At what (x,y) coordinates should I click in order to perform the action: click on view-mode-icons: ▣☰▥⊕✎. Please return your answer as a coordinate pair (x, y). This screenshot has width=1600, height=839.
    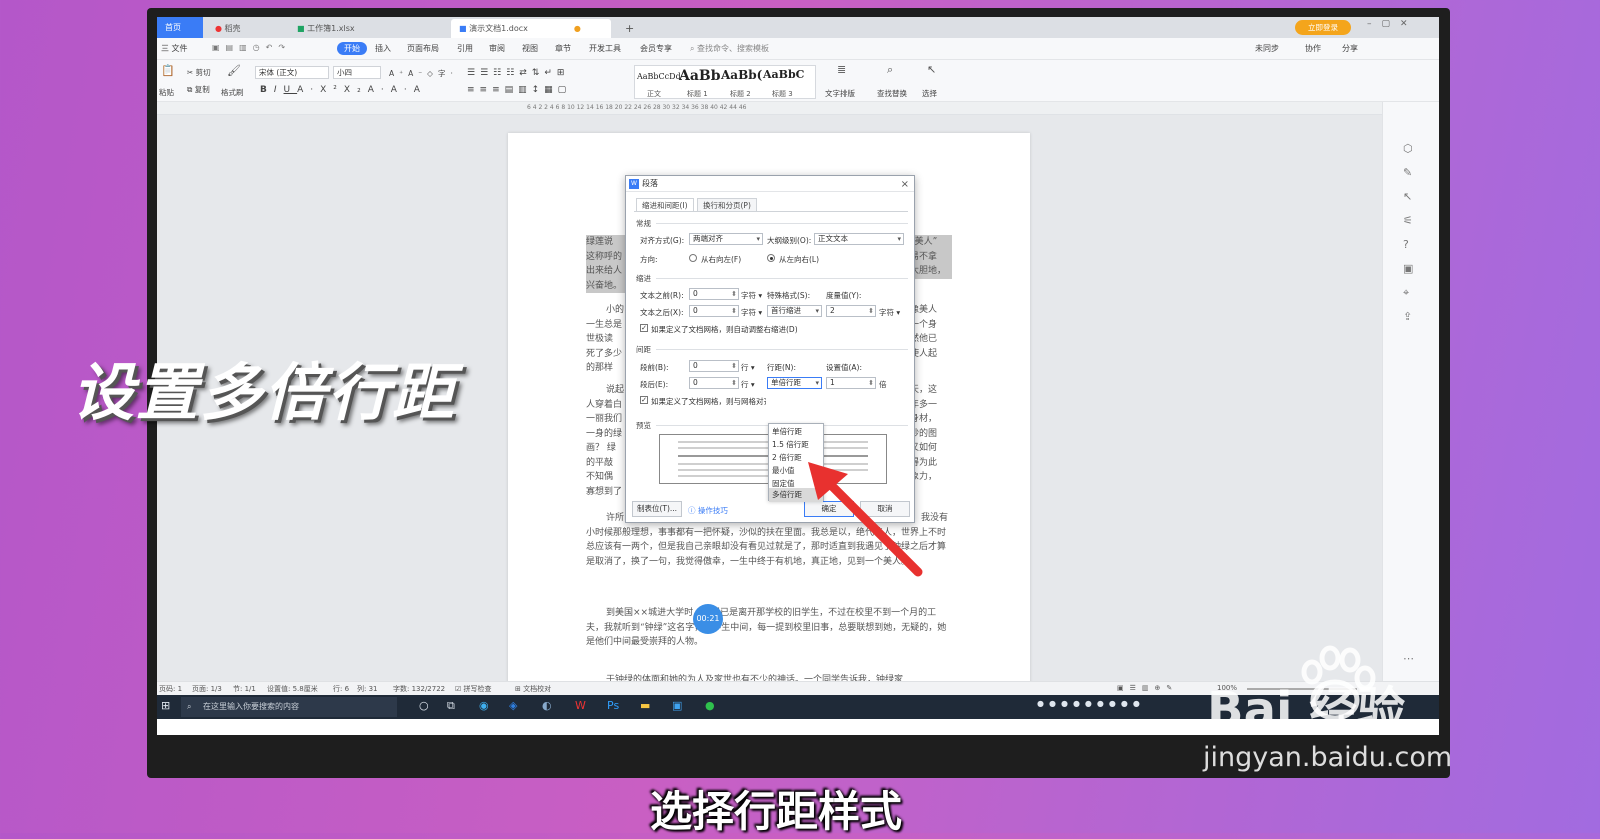
    Looking at the image, I should click on (1147, 688).